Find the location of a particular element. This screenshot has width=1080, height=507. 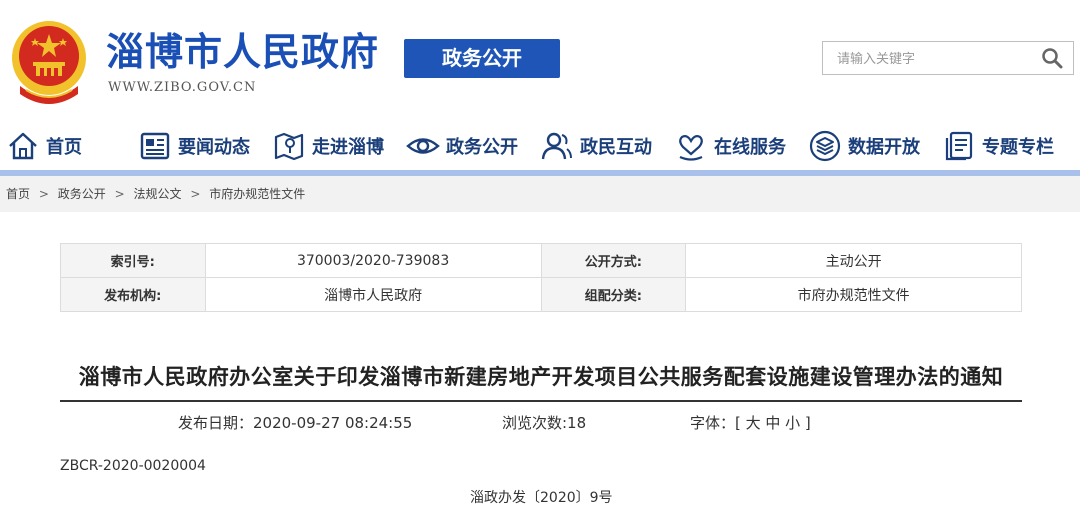

nav-label-about: 走进淄博 is located at coordinates (348, 147).